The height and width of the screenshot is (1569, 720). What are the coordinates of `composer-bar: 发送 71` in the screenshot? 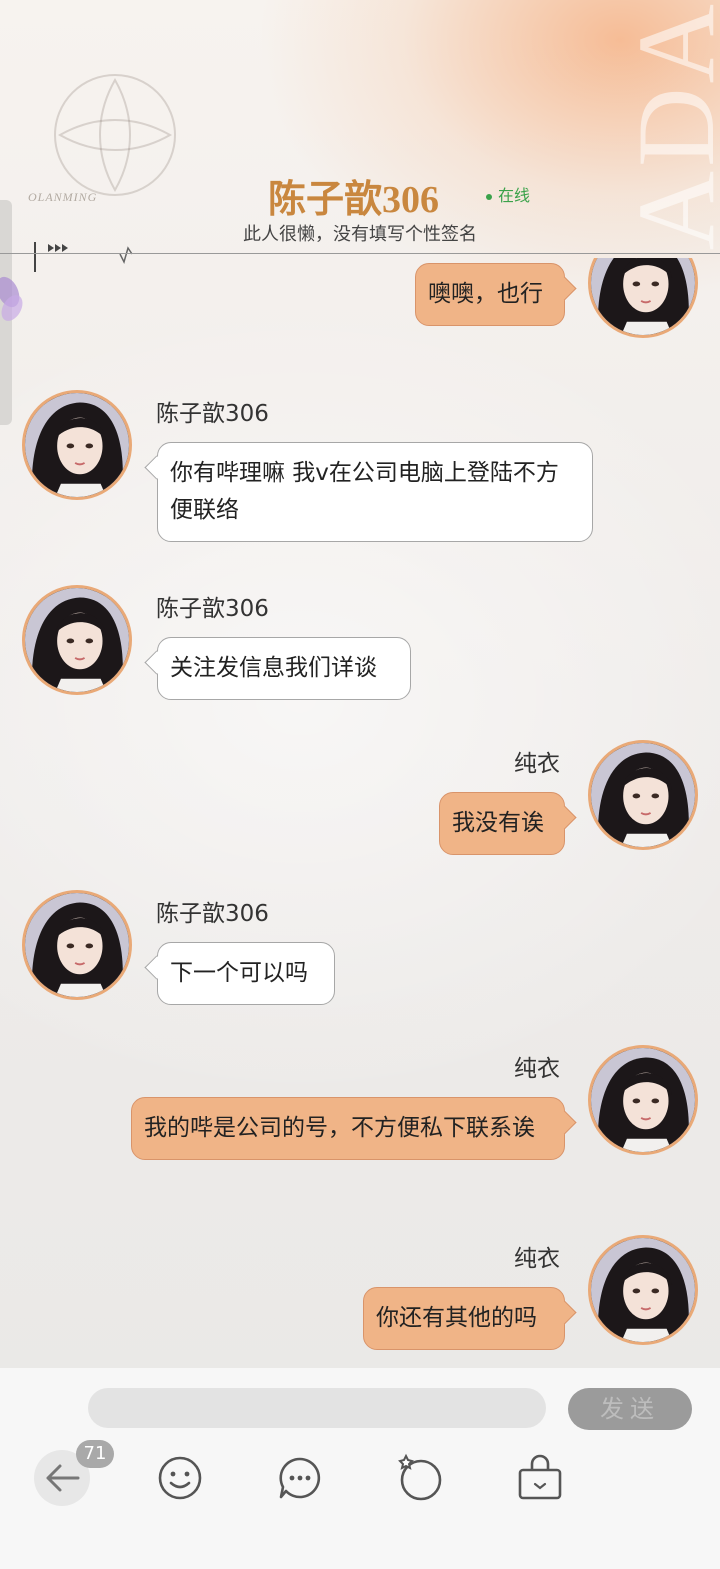 It's located at (360, 1468).